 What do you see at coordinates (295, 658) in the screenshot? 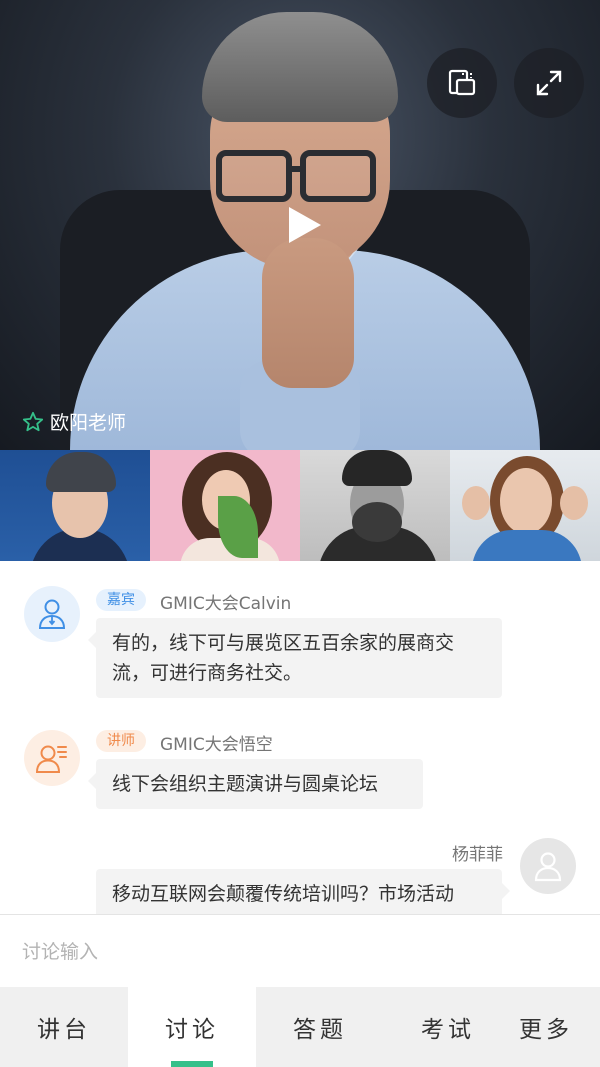
I see `message-bubble: 有的，线下可与展览区五百余家的展商交 流，可进行商务社交。` at bounding box center [295, 658].